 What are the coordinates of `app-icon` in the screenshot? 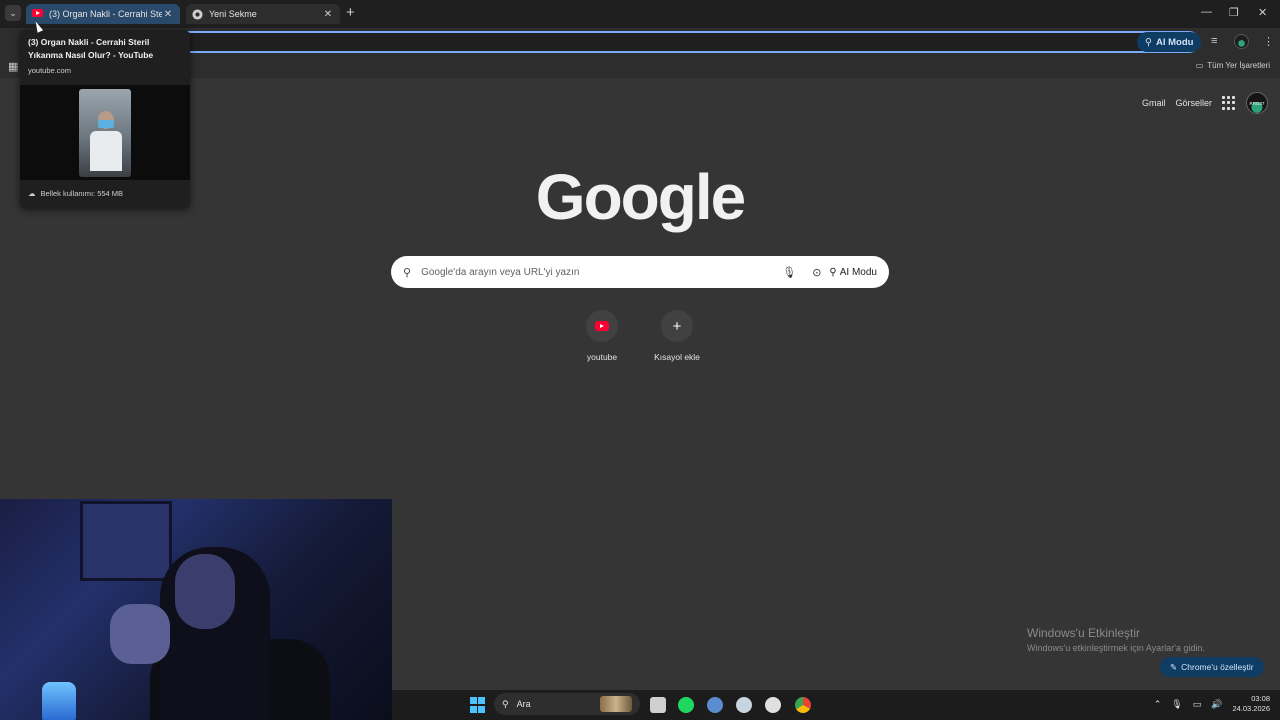 It's located at (715, 705).